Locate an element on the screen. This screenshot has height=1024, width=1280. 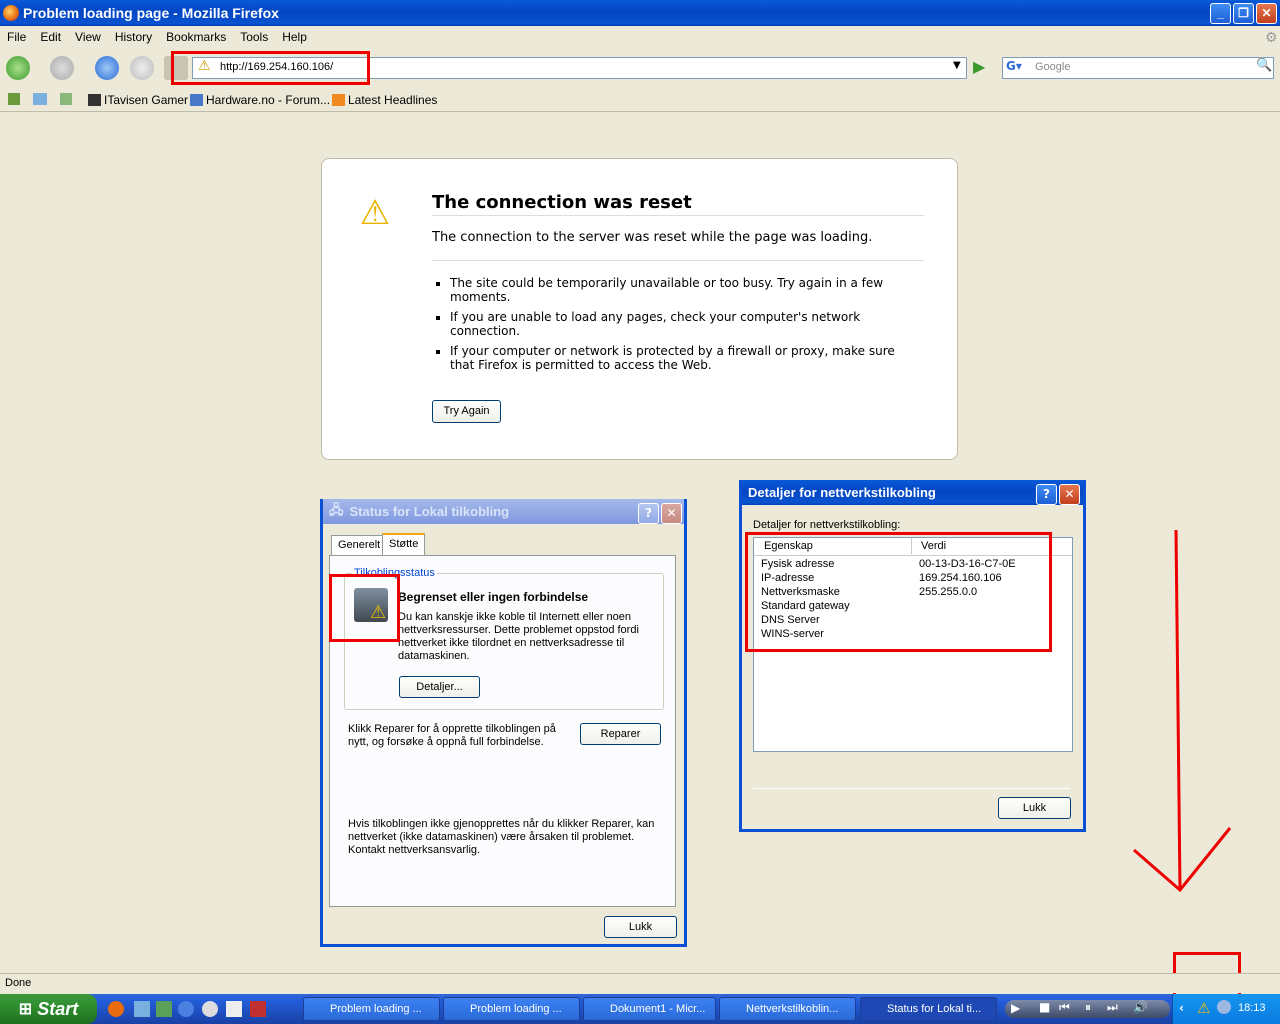
back-icon is located at coordinates (18, 68).